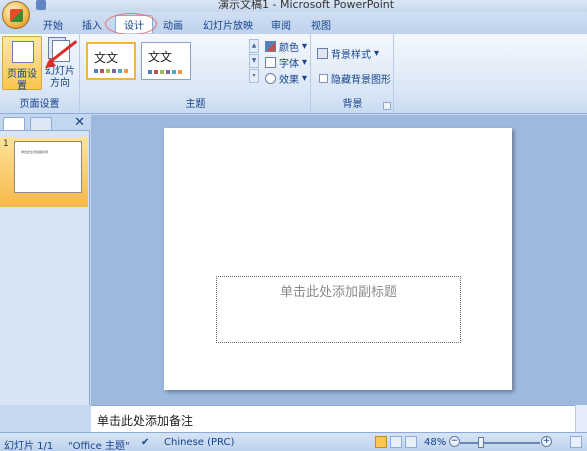 This screenshot has height=451, width=587. Describe the element at coordinates (6, 144) in the screenshot. I see `slide-number: 1` at that location.